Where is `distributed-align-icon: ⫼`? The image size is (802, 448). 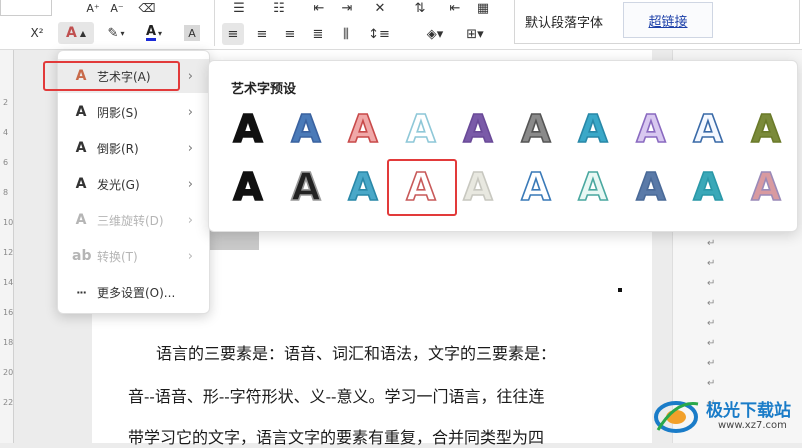
distributed-align-icon: ⫼ is located at coordinates (346, 34).